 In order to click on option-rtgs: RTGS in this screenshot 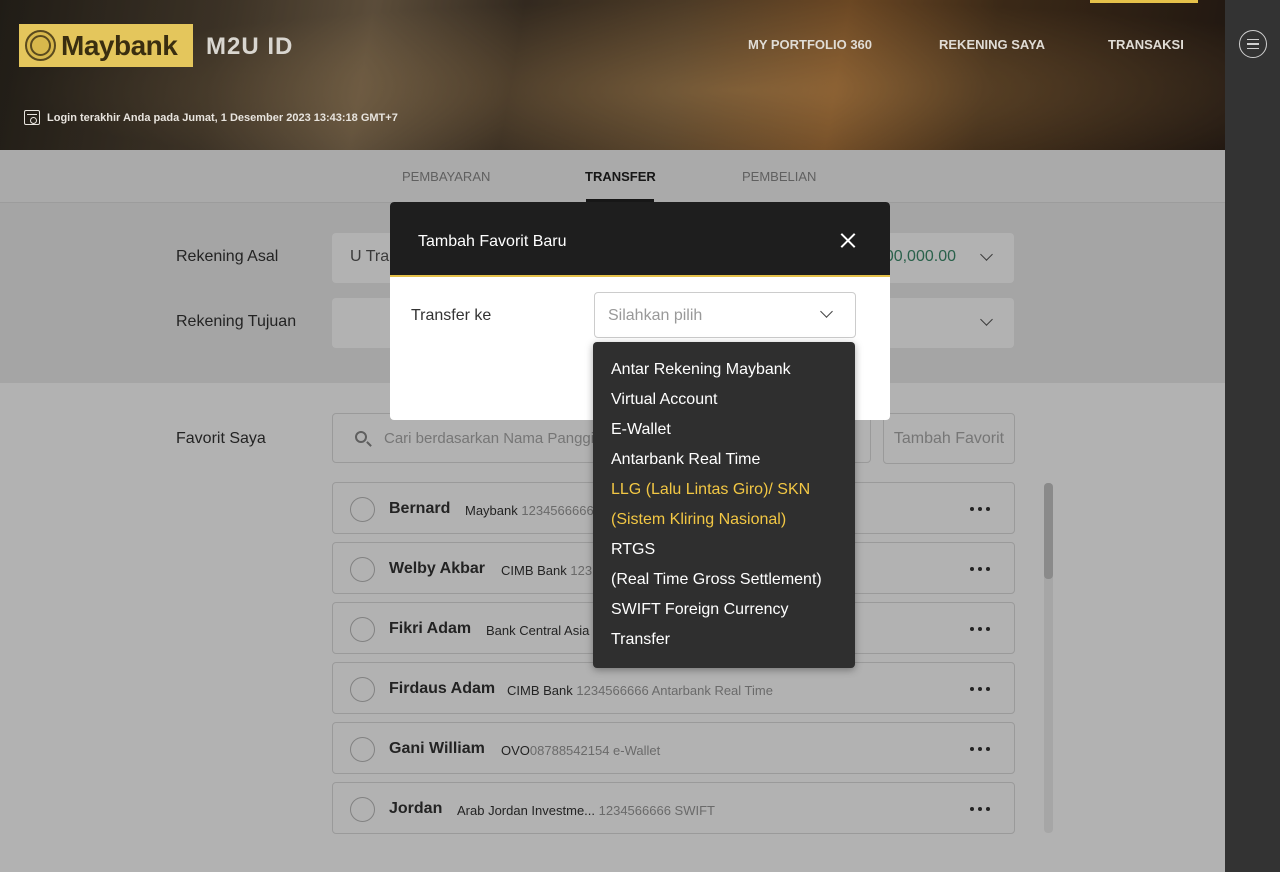, I will do `click(724, 550)`.